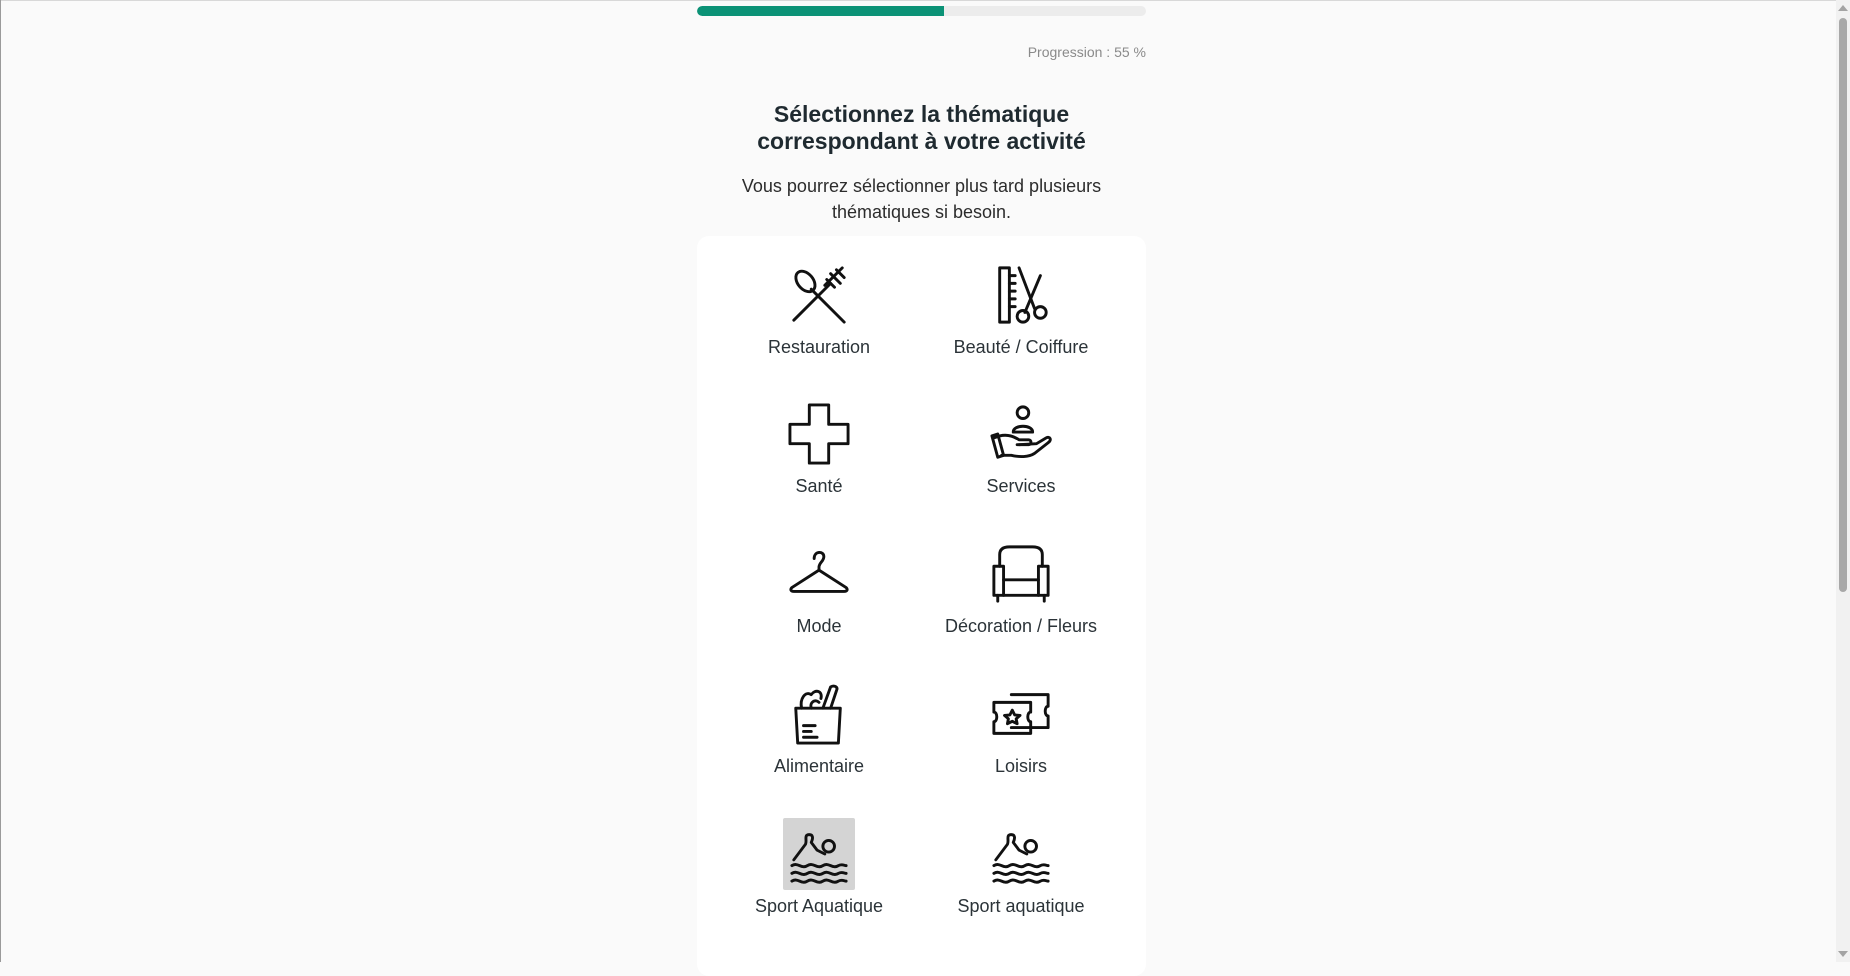  I want to click on page-subtitle-line-2: thématiques si besoin., so click(921, 212).